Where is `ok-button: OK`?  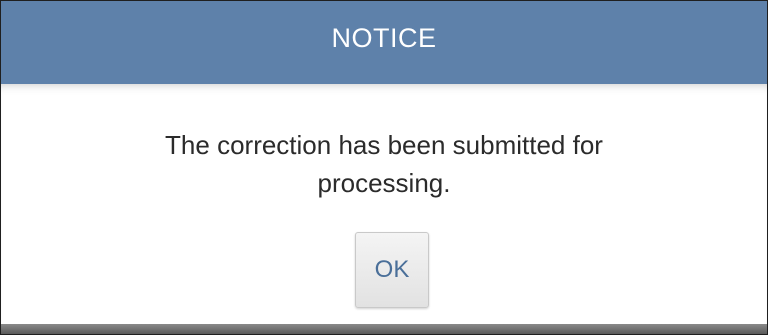
ok-button: OK is located at coordinates (392, 270).